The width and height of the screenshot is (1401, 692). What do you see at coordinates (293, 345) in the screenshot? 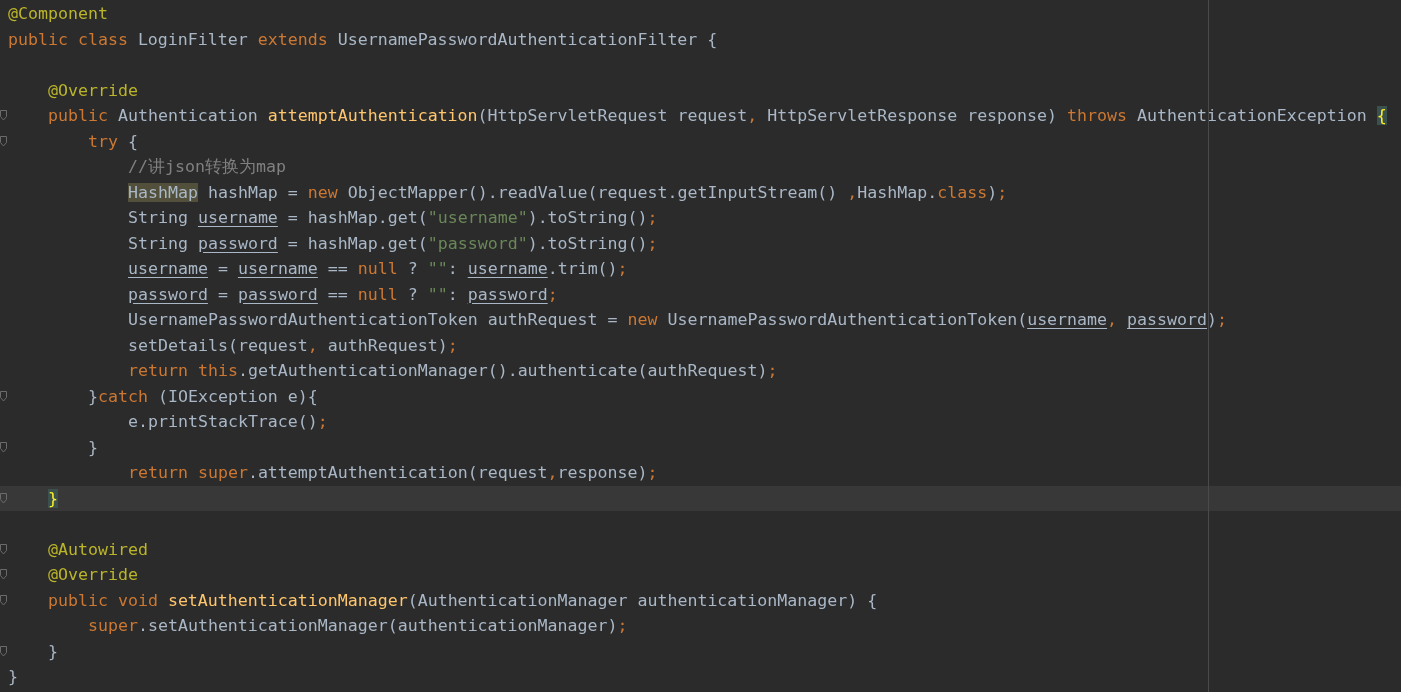
I see `code-line: setDetails(request, authRequest);` at bounding box center [293, 345].